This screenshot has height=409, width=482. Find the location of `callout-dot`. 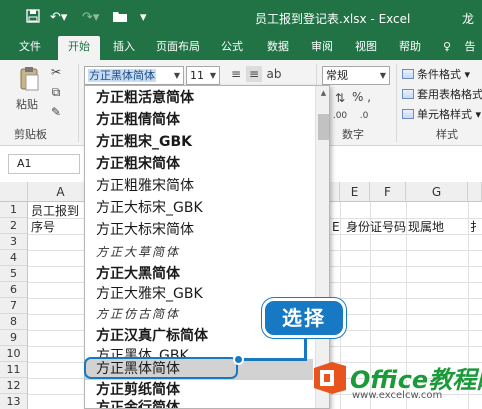

callout-dot is located at coordinates (238, 359).